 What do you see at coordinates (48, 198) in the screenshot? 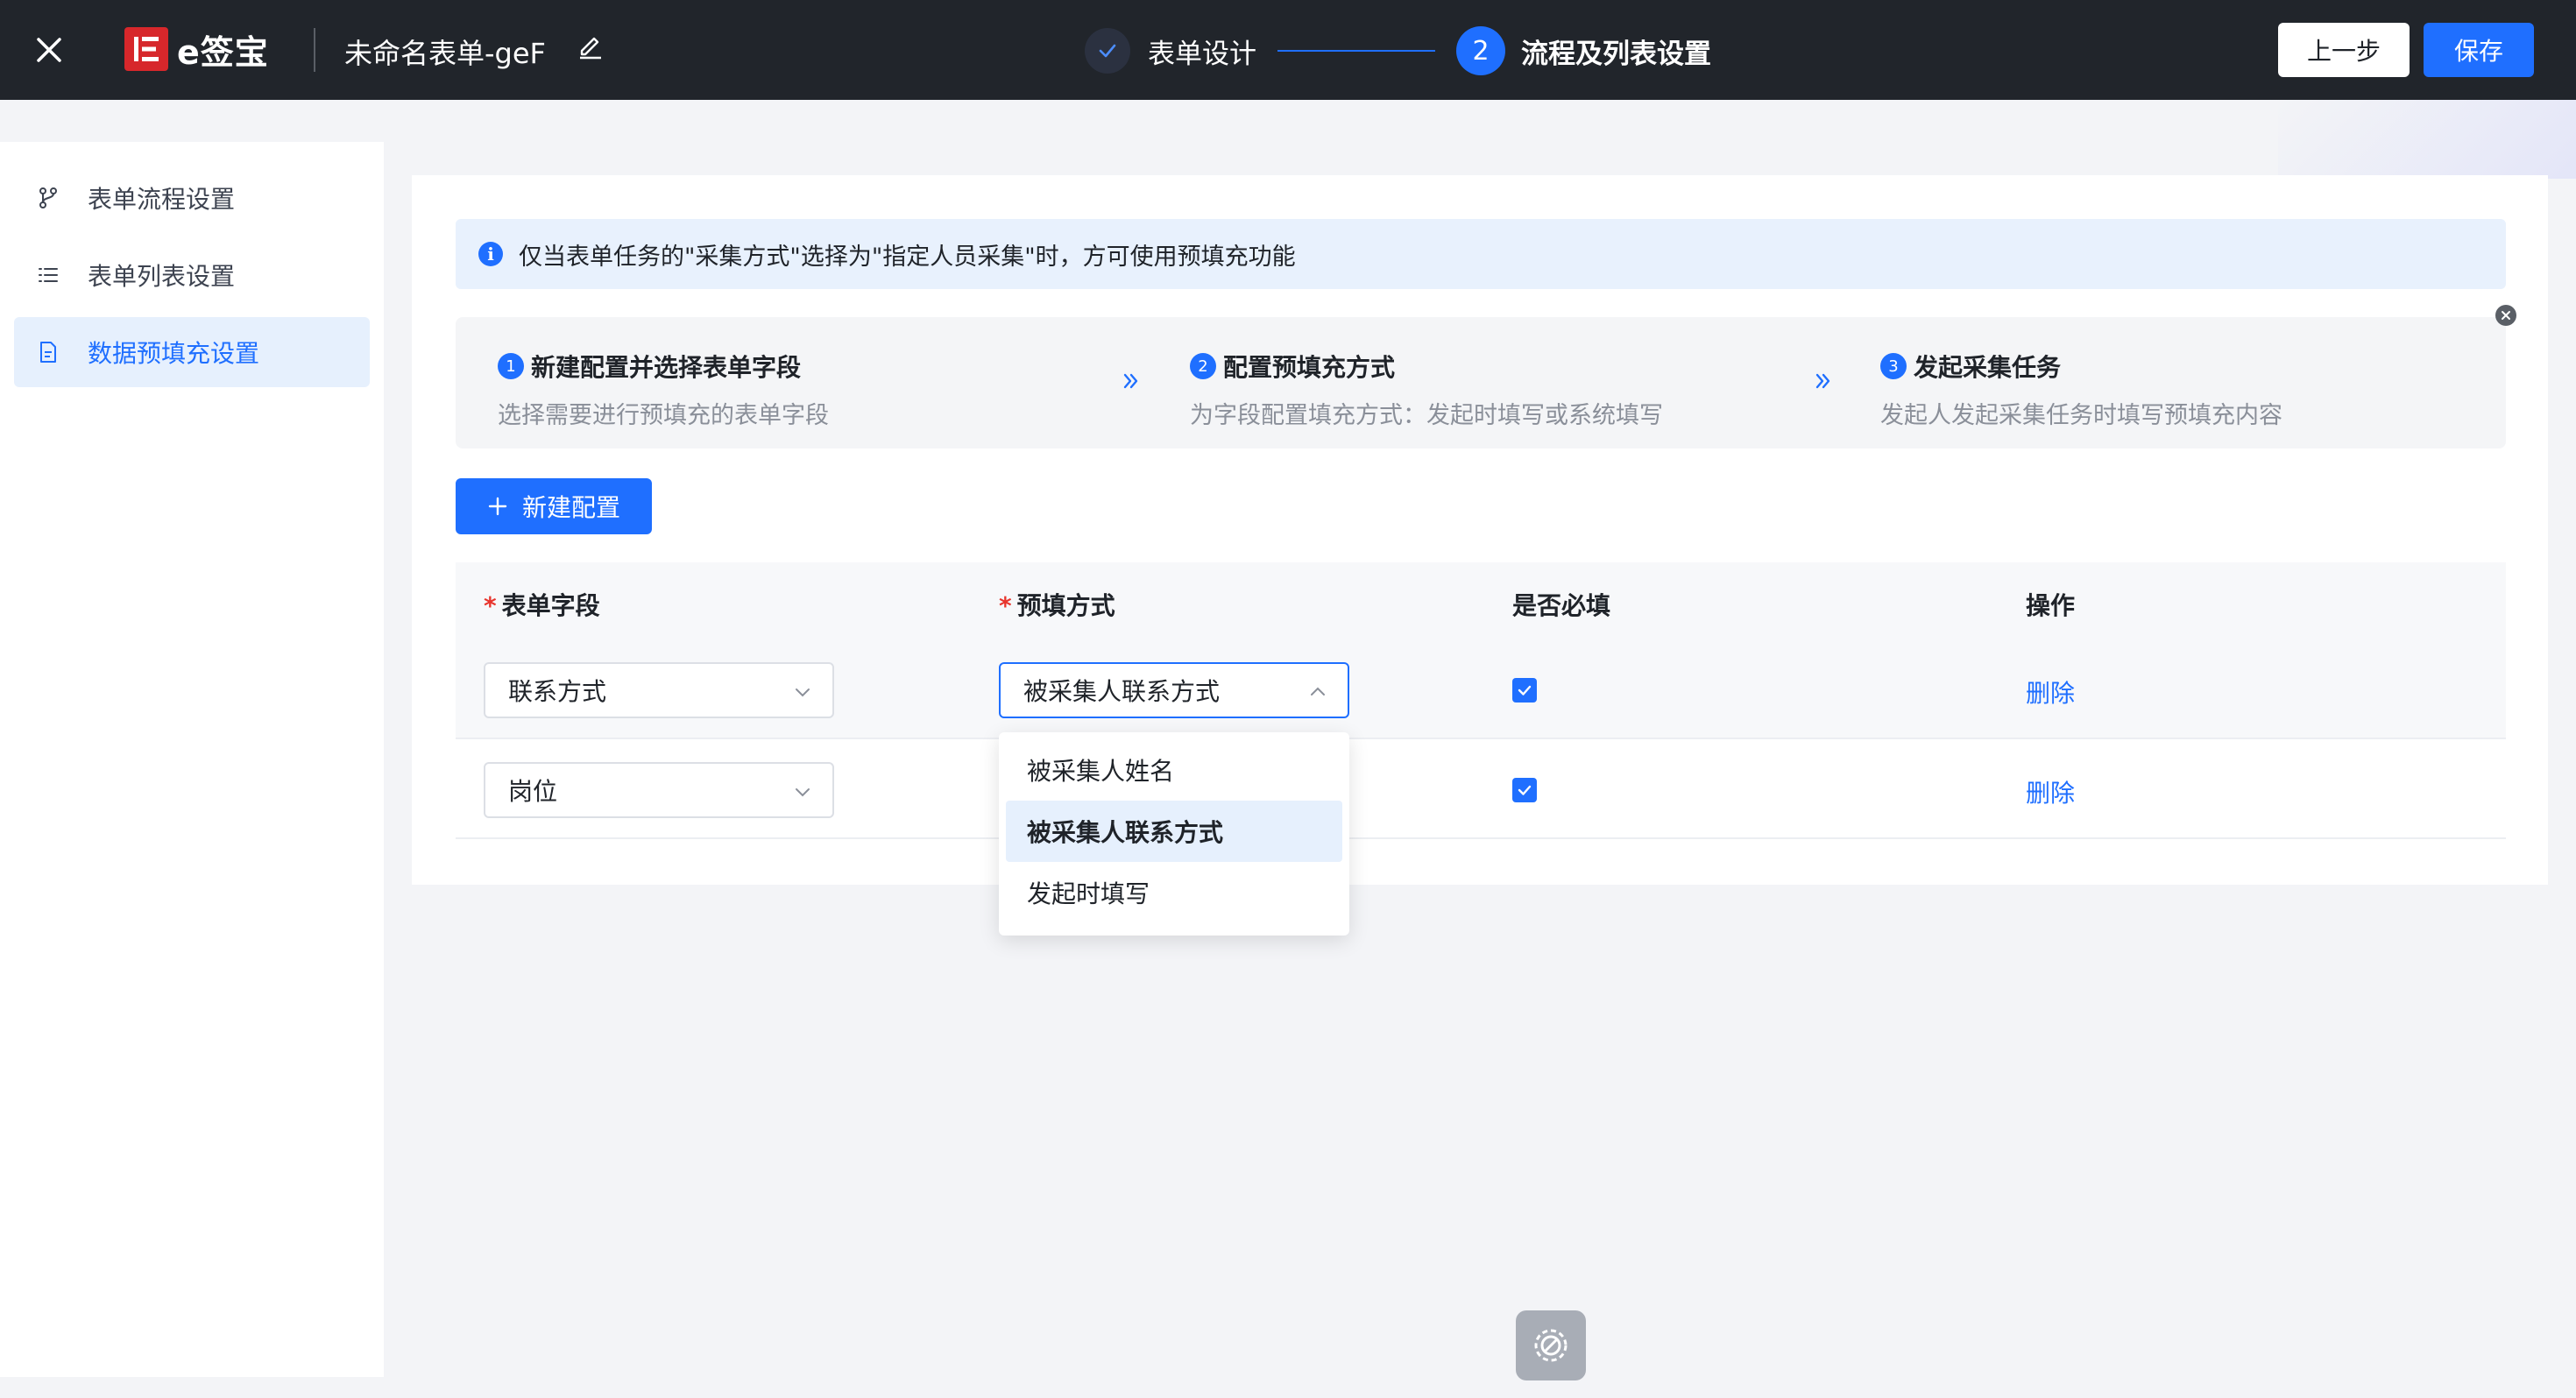
I see `branch-icon` at bounding box center [48, 198].